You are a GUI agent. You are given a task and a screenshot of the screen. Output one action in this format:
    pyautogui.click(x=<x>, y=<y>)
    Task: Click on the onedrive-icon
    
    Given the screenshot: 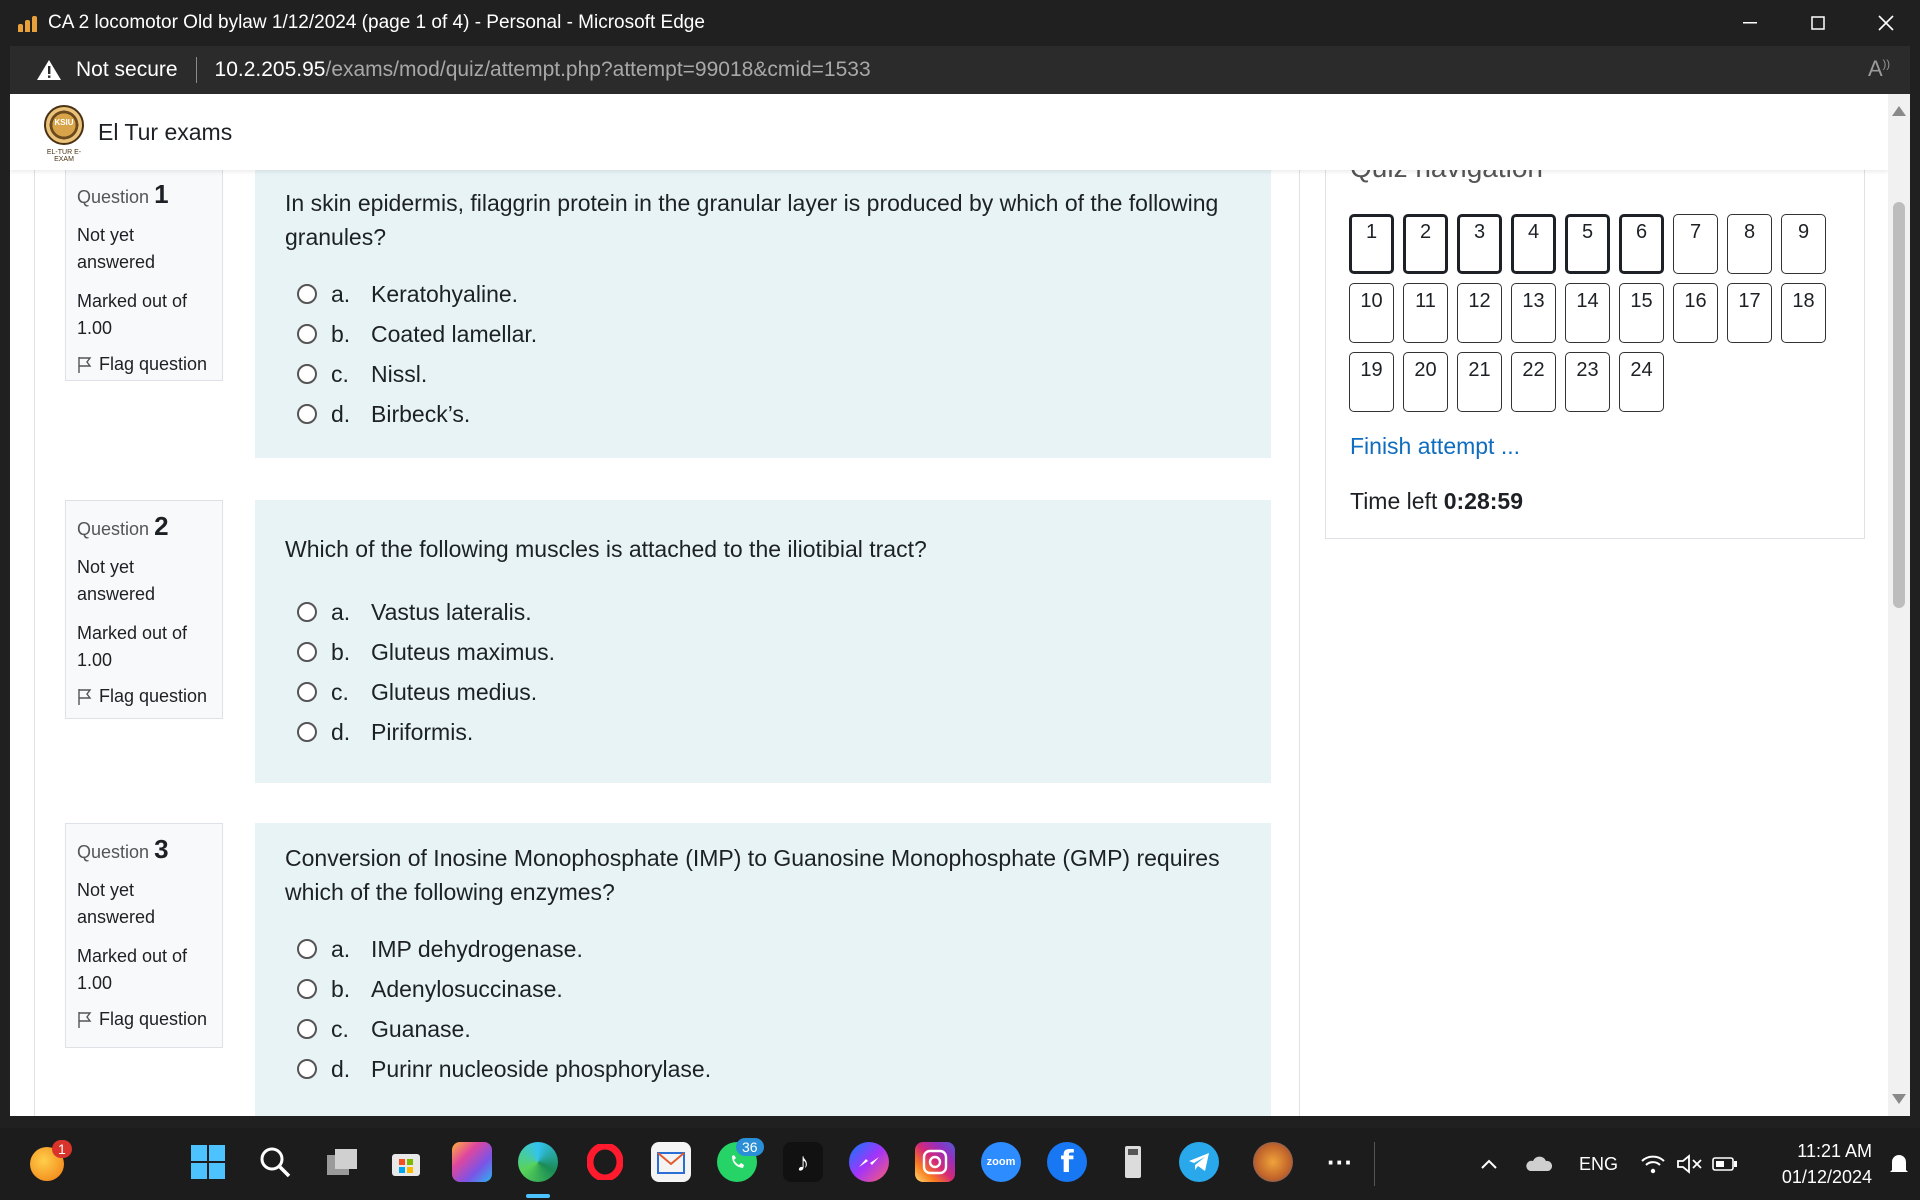 What is the action you would take?
    pyautogui.click(x=1539, y=1164)
    